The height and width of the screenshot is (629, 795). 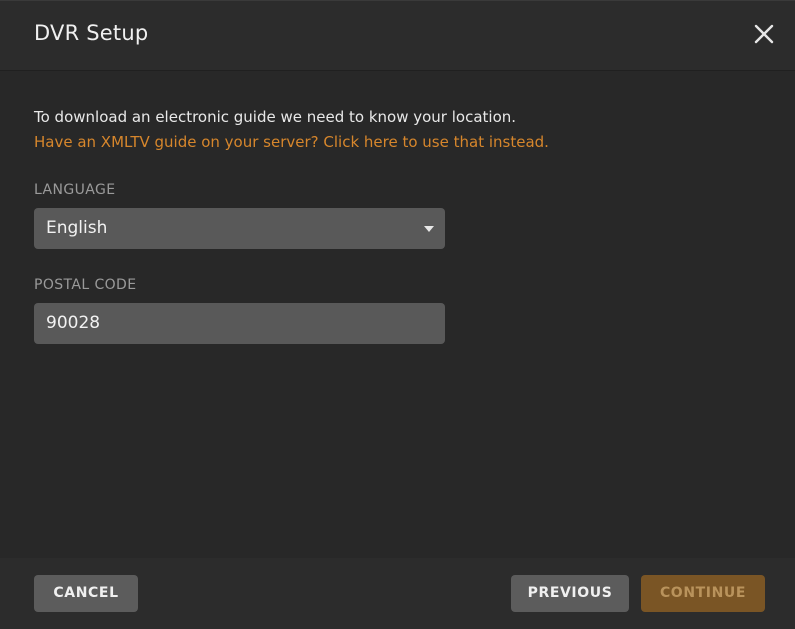 I want to click on cancel-button: CANCEL, so click(x=86, y=593).